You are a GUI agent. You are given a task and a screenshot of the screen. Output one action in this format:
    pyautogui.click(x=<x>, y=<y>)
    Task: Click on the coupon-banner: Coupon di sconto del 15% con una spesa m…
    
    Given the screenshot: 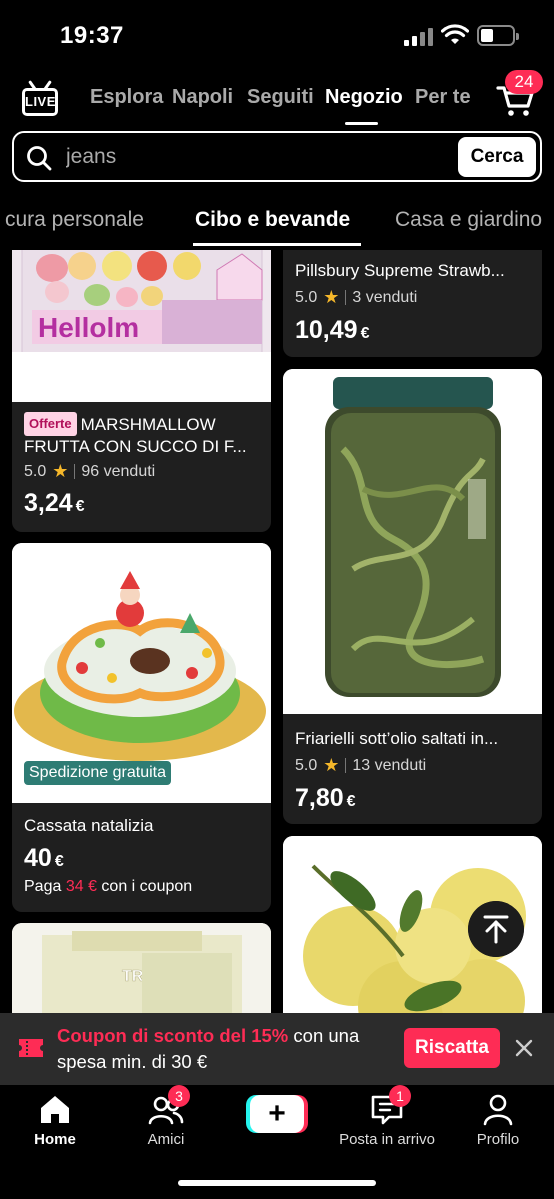 What is the action you would take?
    pyautogui.click(x=277, y=1049)
    